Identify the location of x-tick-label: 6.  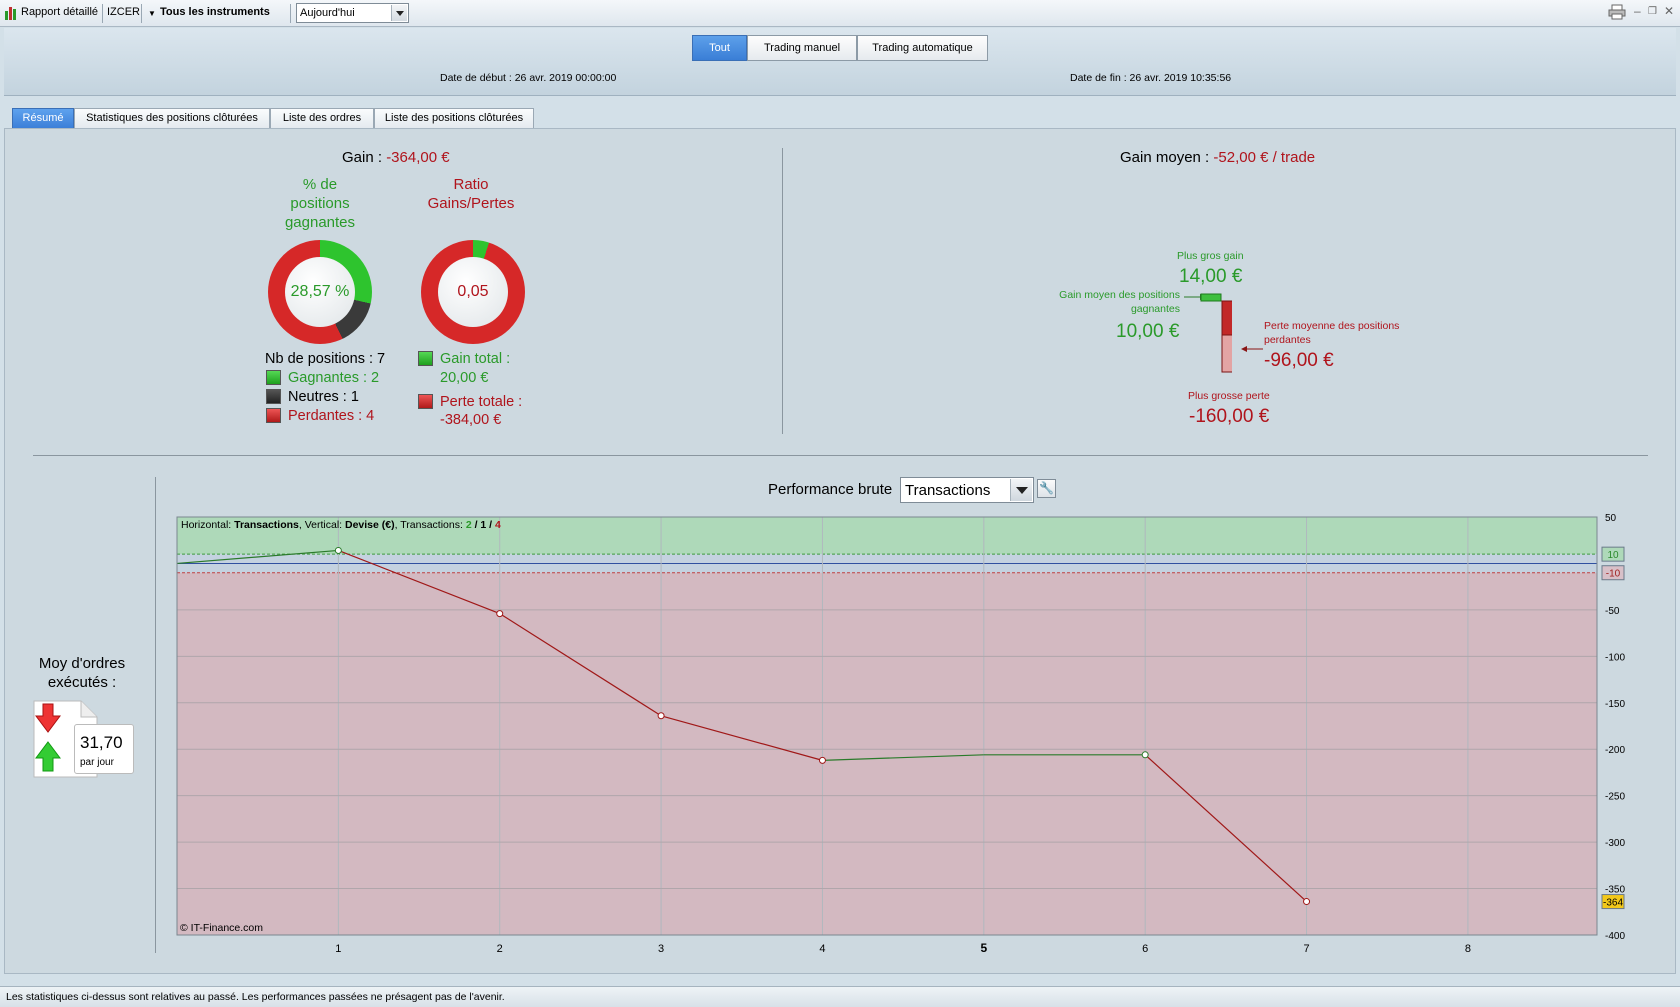
(1145, 949).